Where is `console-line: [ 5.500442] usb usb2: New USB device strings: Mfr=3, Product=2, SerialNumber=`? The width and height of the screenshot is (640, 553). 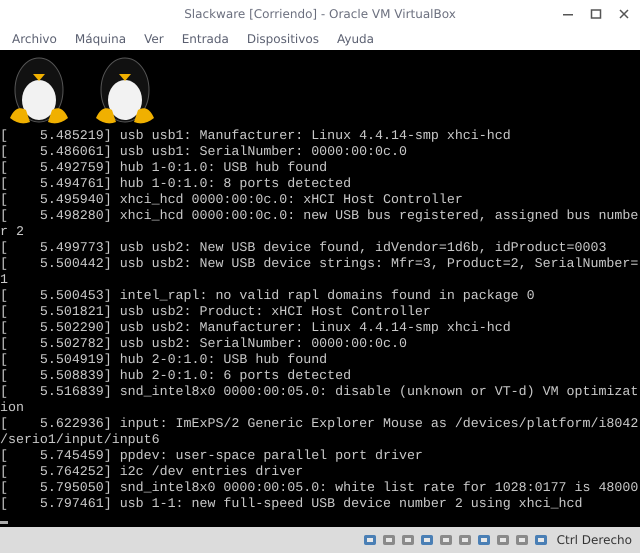 console-line: [ 5.500442] usb usb2: New USB device strings: Mfr=3, Product=2, SerialNumber= is located at coordinates (320, 264).